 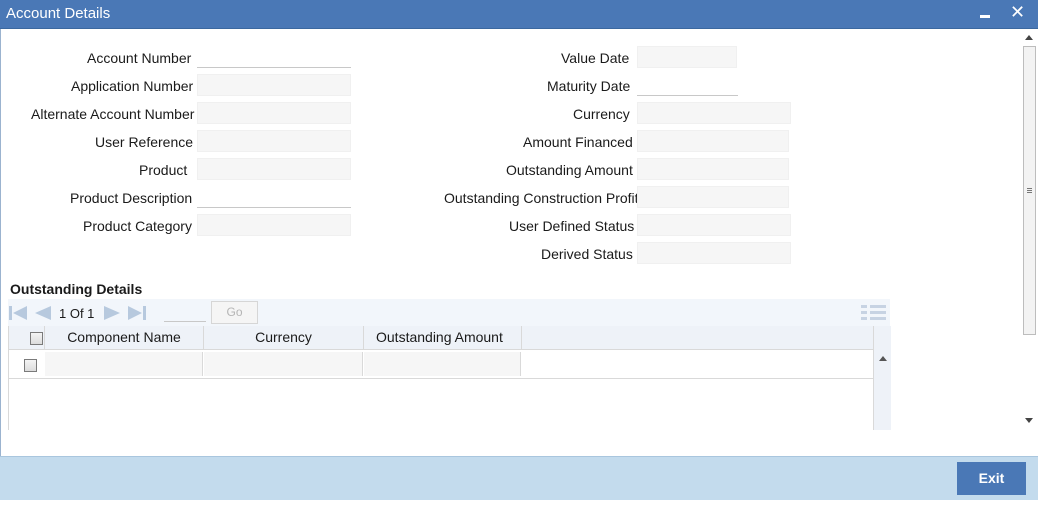 I want to click on table-row, so click(x=441, y=364).